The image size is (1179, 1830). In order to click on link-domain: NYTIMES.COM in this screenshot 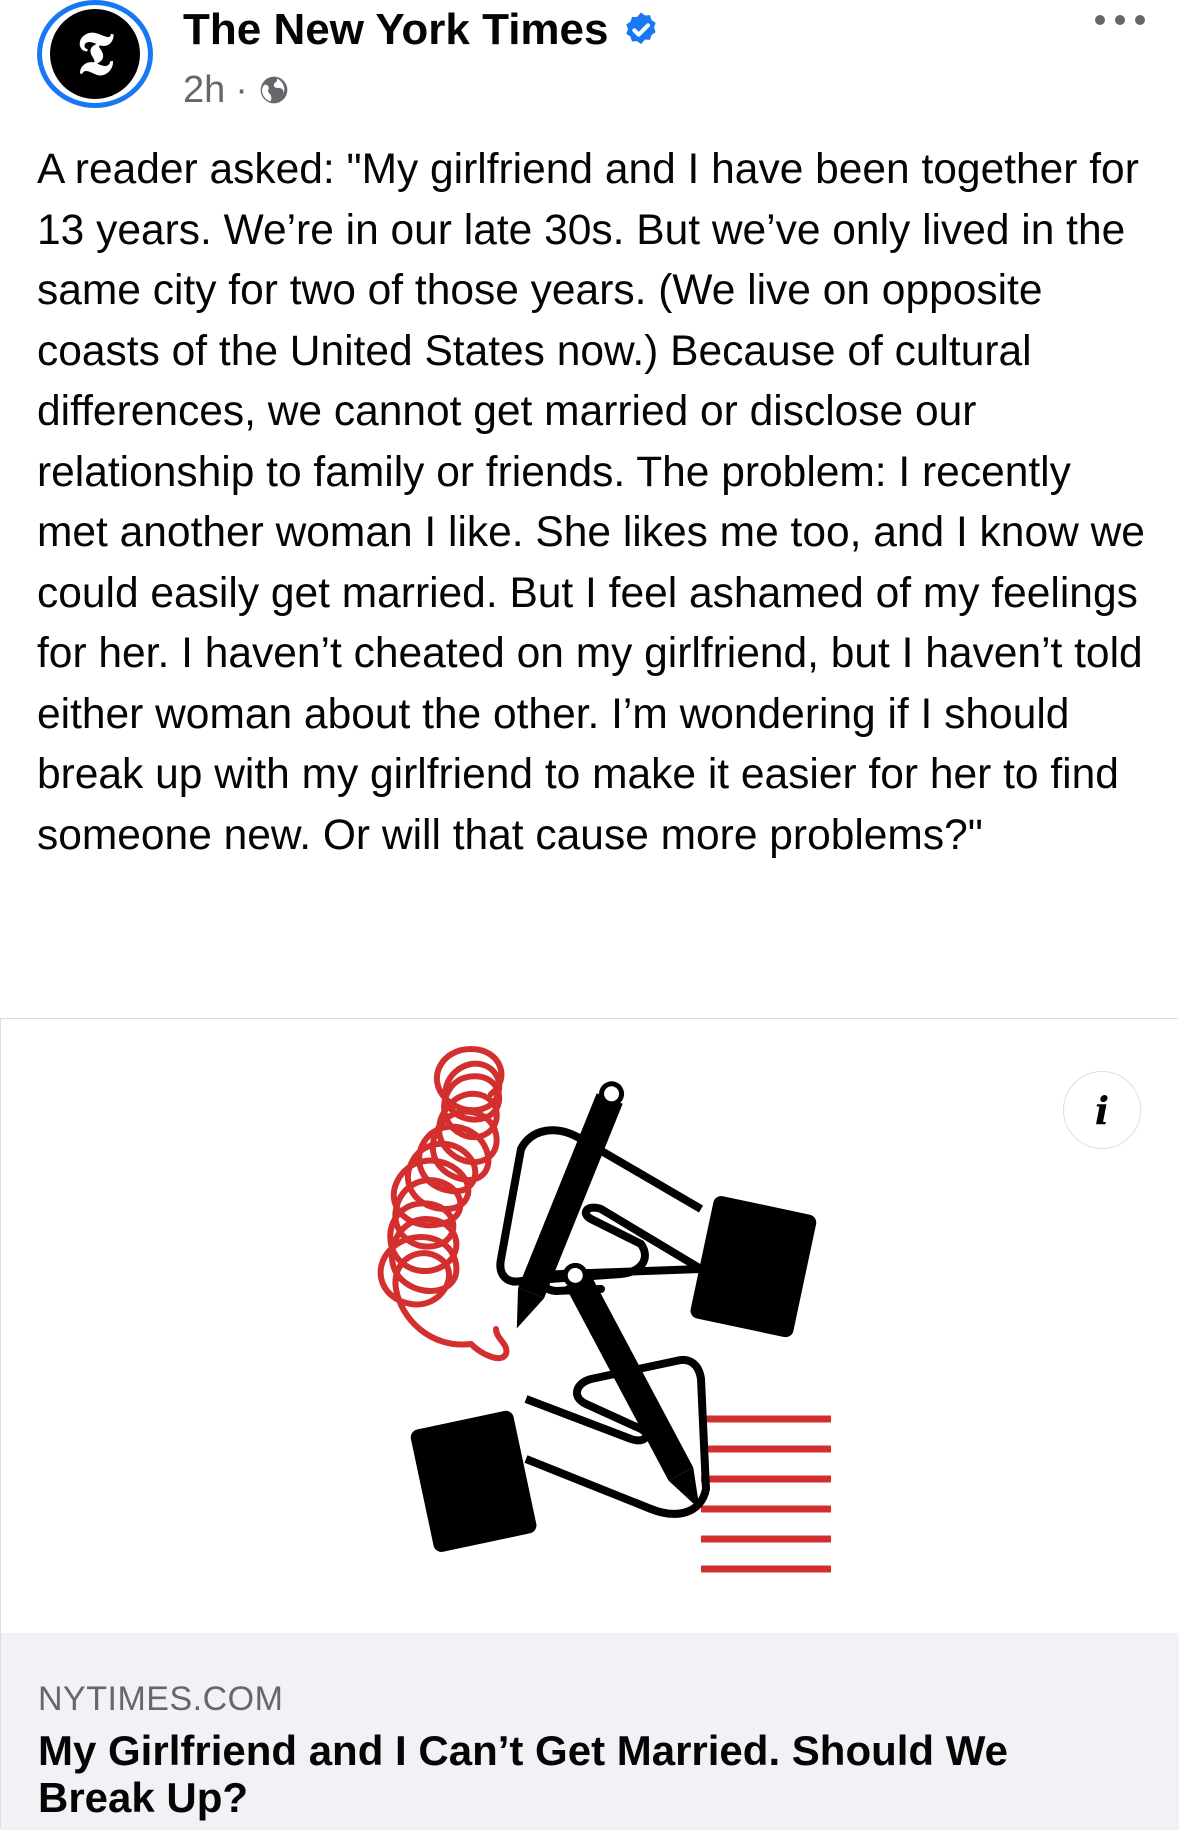, I will do `click(161, 1699)`.